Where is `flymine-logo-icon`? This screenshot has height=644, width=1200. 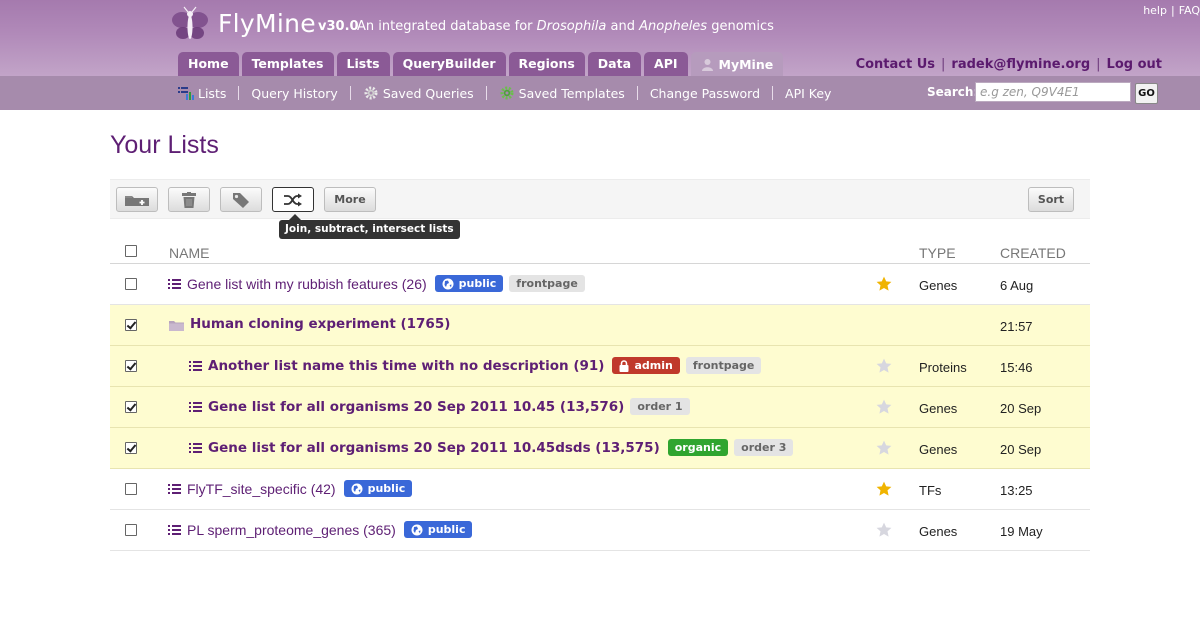 flymine-logo-icon is located at coordinates (190, 26).